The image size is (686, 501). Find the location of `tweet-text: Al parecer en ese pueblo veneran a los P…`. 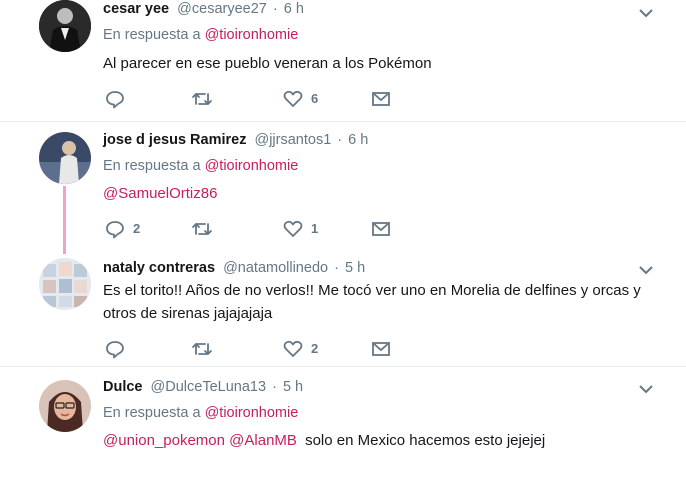

tweet-text: Al parecer en ese pueblo veneran a los P… is located at coordinates (267, 63).